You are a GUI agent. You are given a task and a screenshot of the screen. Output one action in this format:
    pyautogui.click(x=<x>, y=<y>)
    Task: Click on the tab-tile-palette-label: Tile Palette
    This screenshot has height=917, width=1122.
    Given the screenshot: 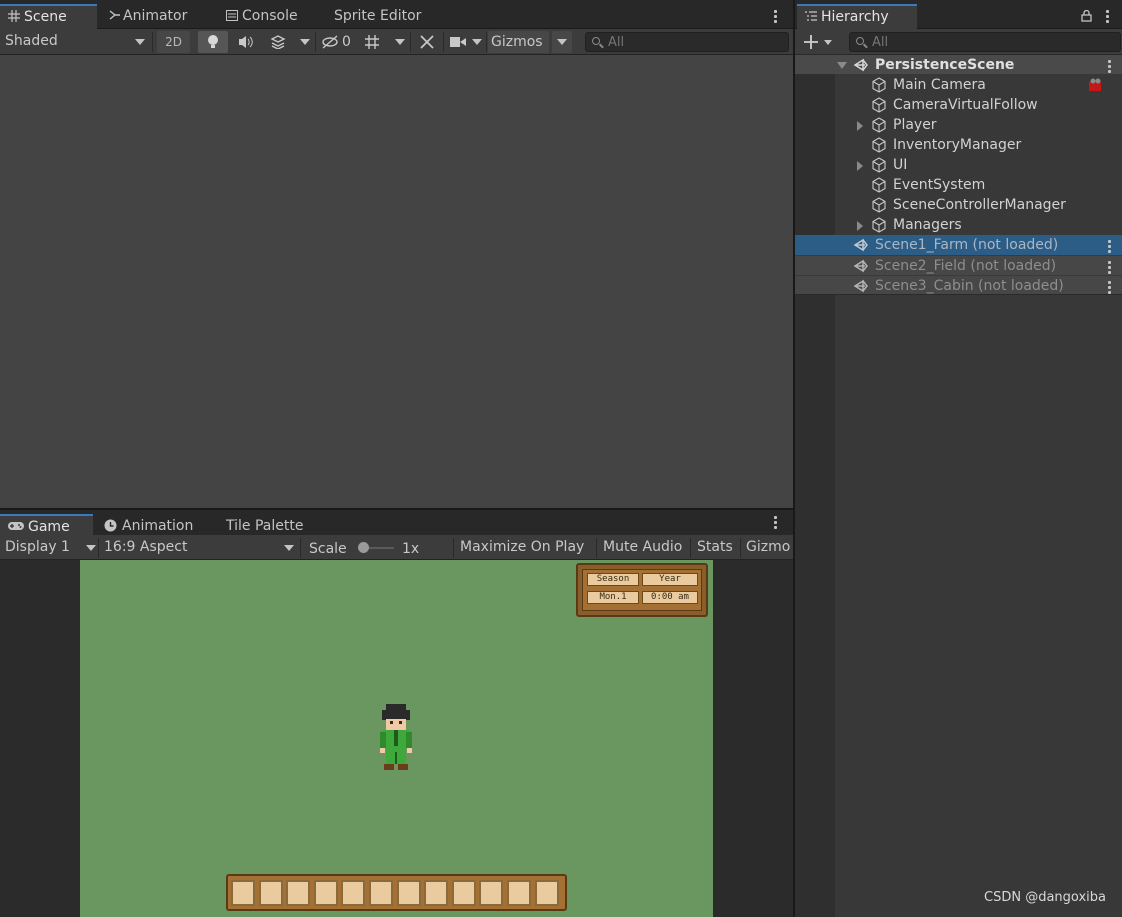 What is the action you would take?
    pyautogui.click(x=265, y=526)
    